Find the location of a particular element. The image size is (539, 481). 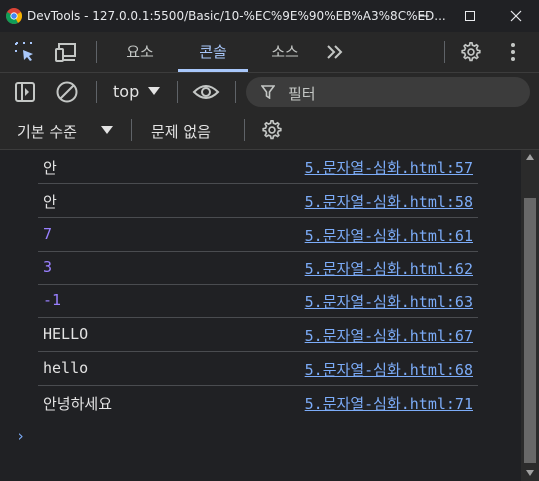

issues-counter: 문제 없음 is located at coordinates (181, 131).